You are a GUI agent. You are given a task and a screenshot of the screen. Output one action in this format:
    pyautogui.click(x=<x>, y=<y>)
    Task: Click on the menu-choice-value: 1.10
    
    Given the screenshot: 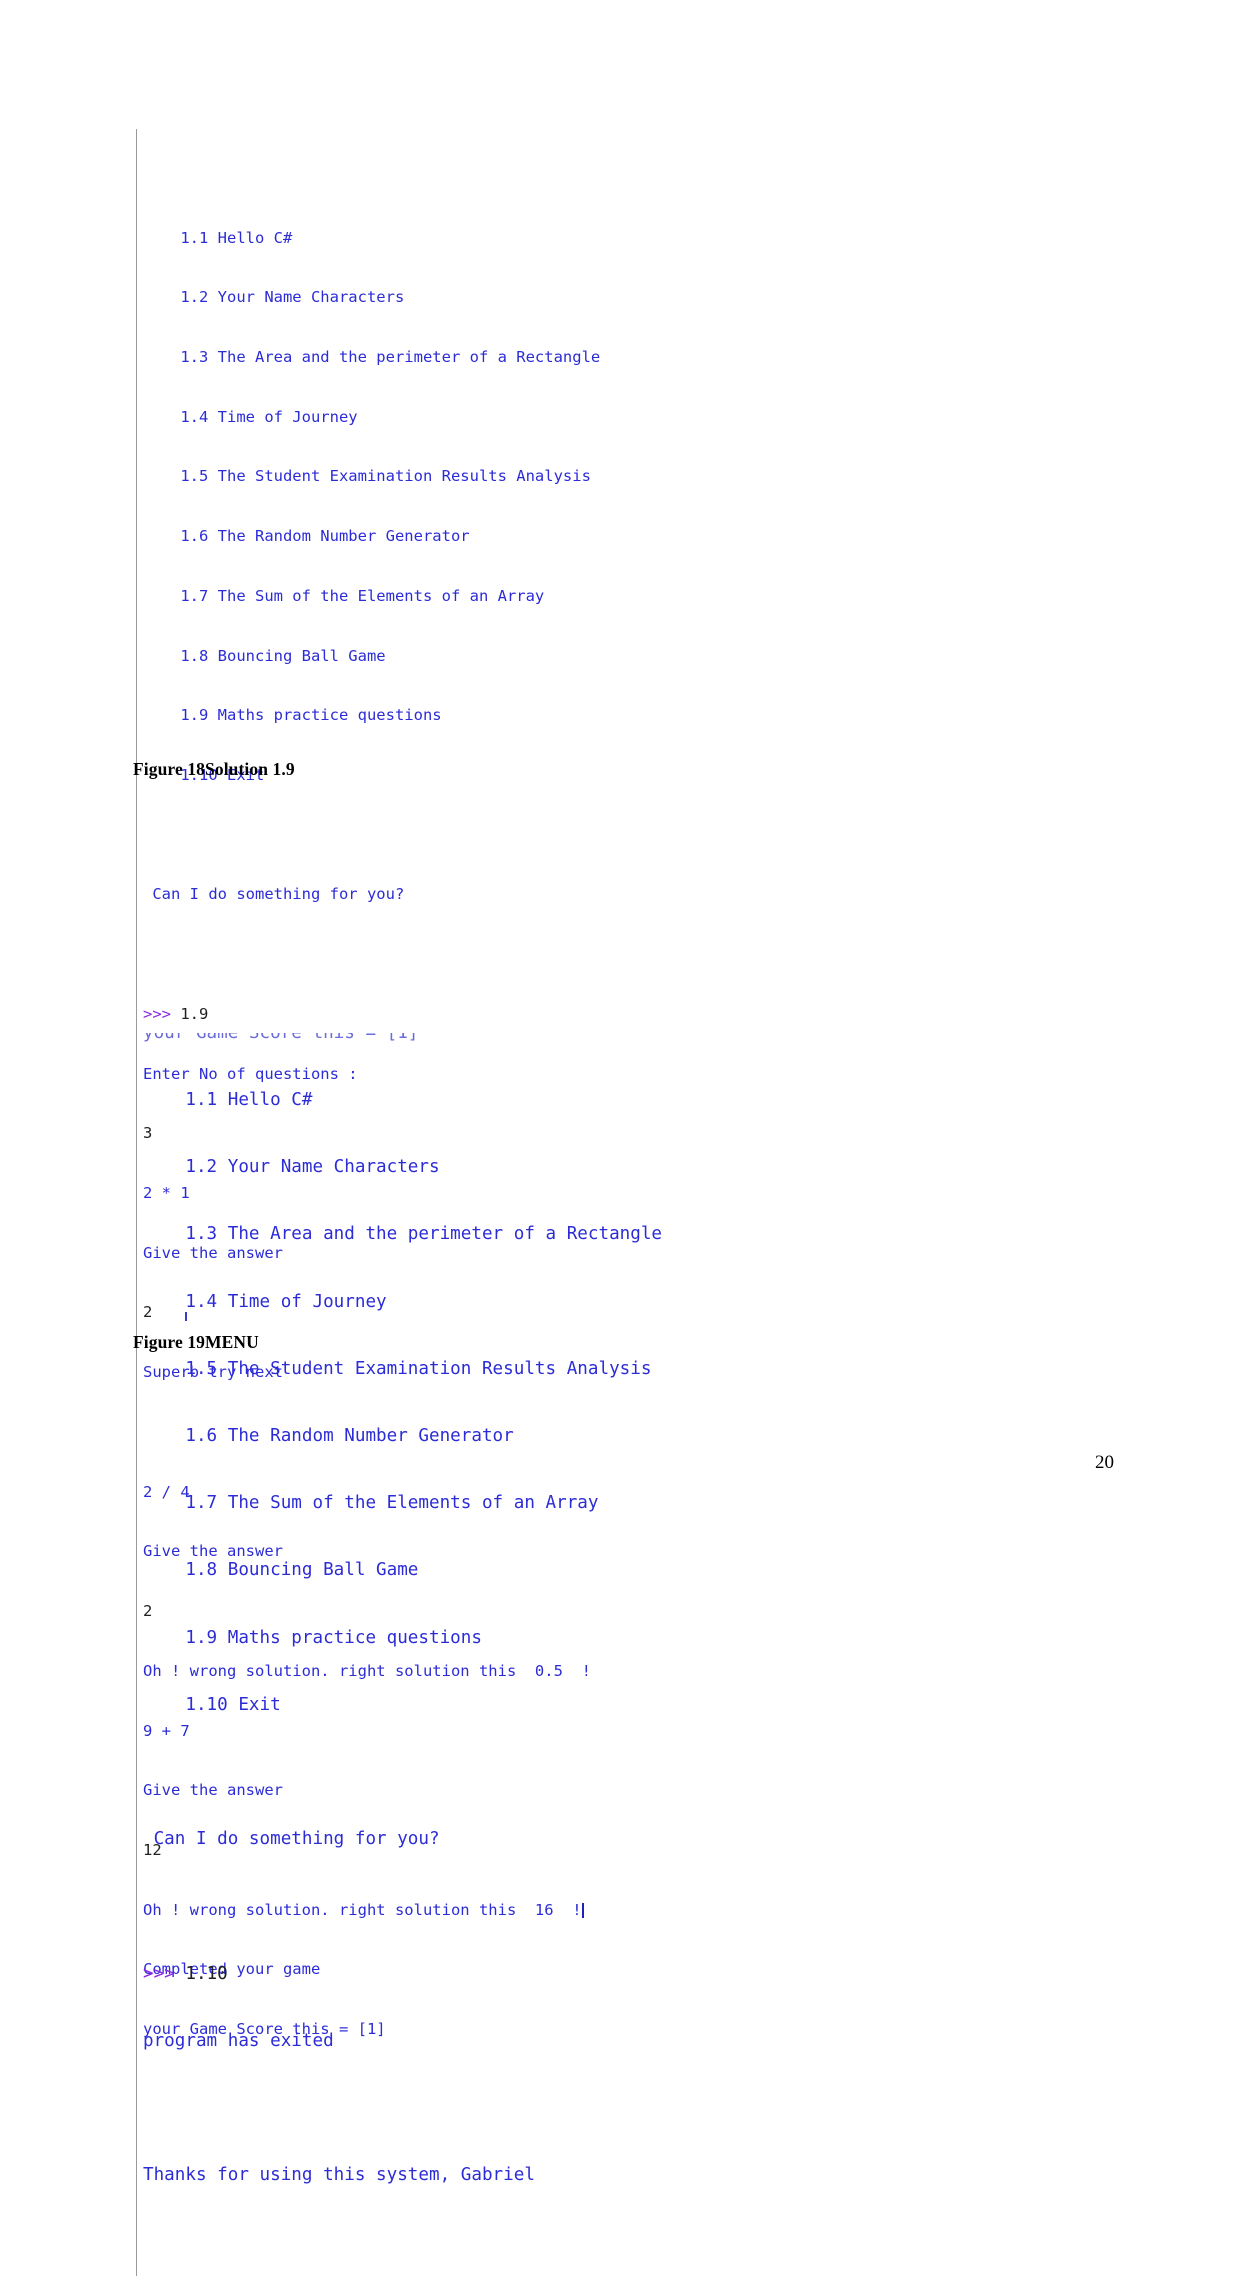 What is the action you would take?
    pyautogui.click(x=206, y=1973)
    